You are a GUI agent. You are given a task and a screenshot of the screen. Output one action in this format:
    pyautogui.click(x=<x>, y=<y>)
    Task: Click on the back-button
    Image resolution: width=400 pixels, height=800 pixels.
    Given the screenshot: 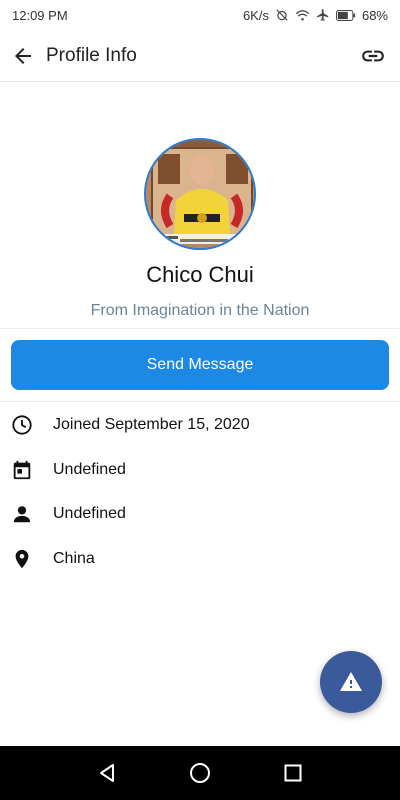 What is the action you would take?
    pyautogui.click(x=23, y=56)
    